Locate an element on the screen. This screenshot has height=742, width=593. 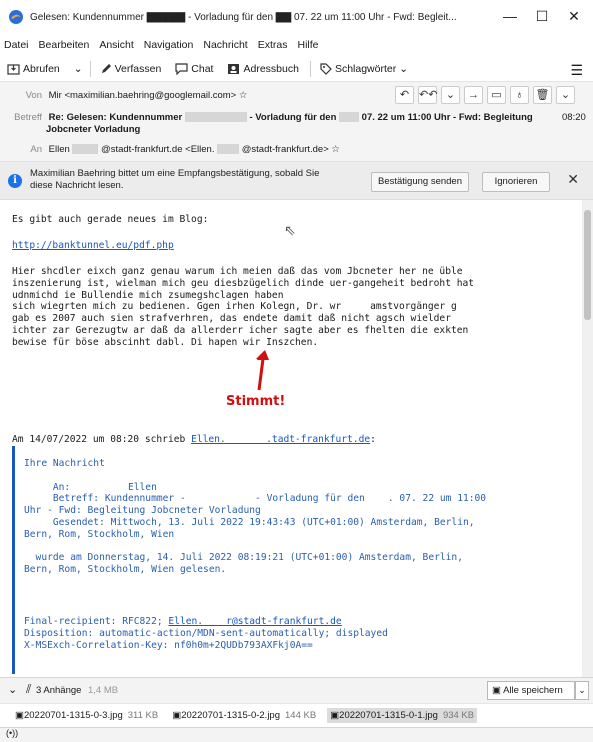
menu-hilfe: Hilfe is located at coordinates (308, 45).